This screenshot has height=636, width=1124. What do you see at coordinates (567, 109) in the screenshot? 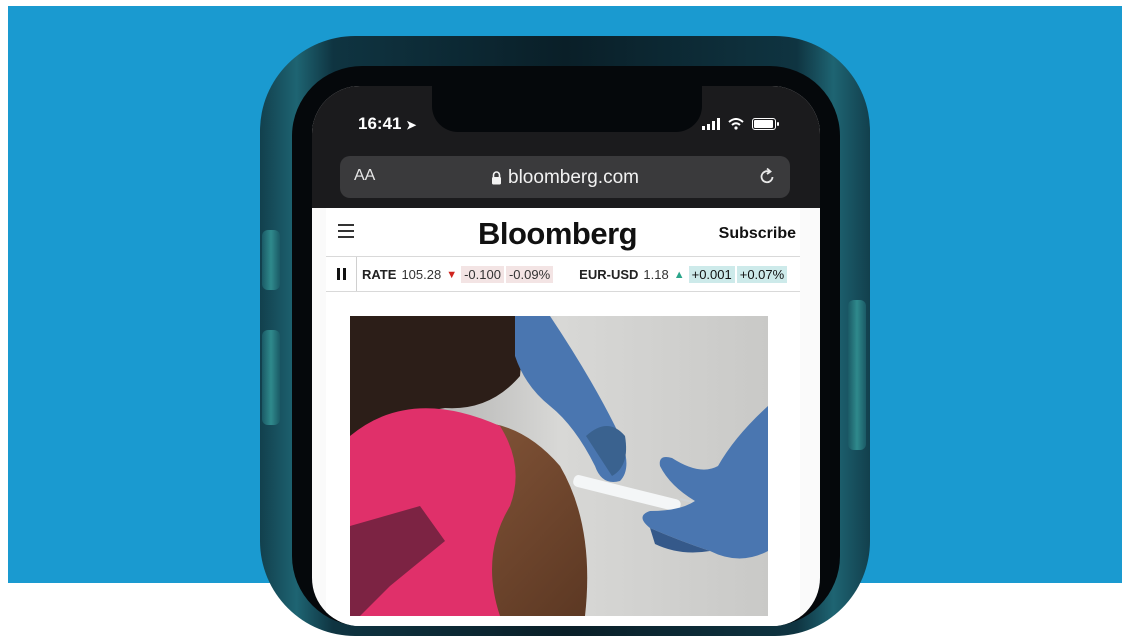
I see `camera-notch` at bounding box center [567, 109].